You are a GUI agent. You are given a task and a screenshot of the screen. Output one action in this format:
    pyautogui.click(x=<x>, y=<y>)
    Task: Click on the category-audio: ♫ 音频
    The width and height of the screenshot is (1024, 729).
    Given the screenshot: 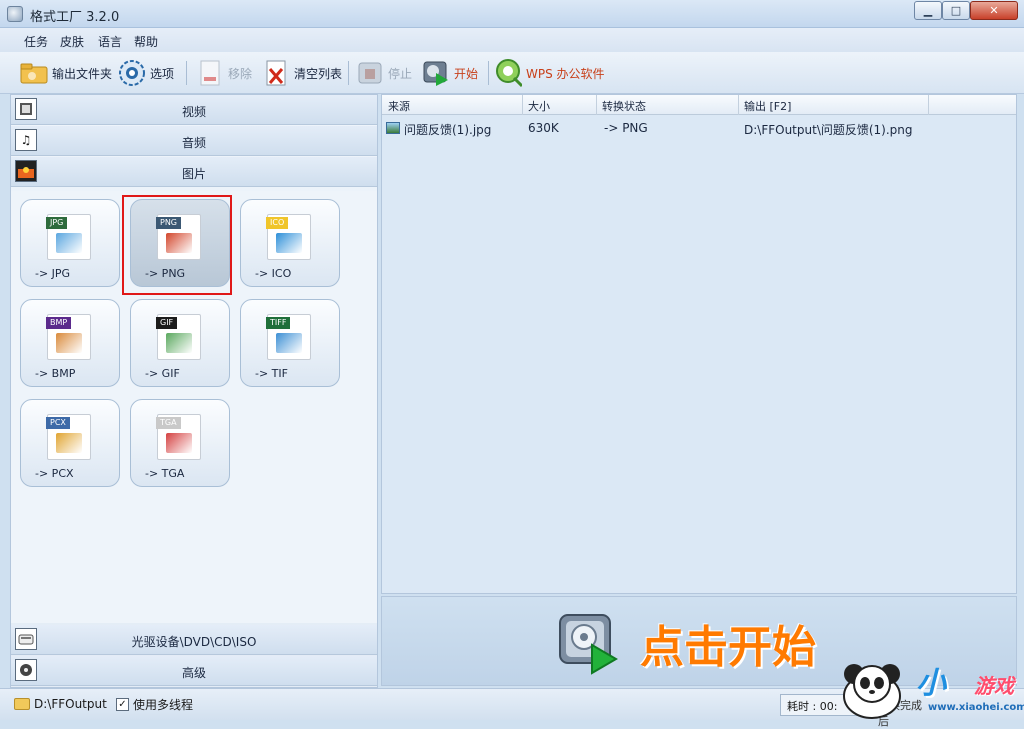 What is the action you would take?
    pyautogui.click(x=194, y=141)
    